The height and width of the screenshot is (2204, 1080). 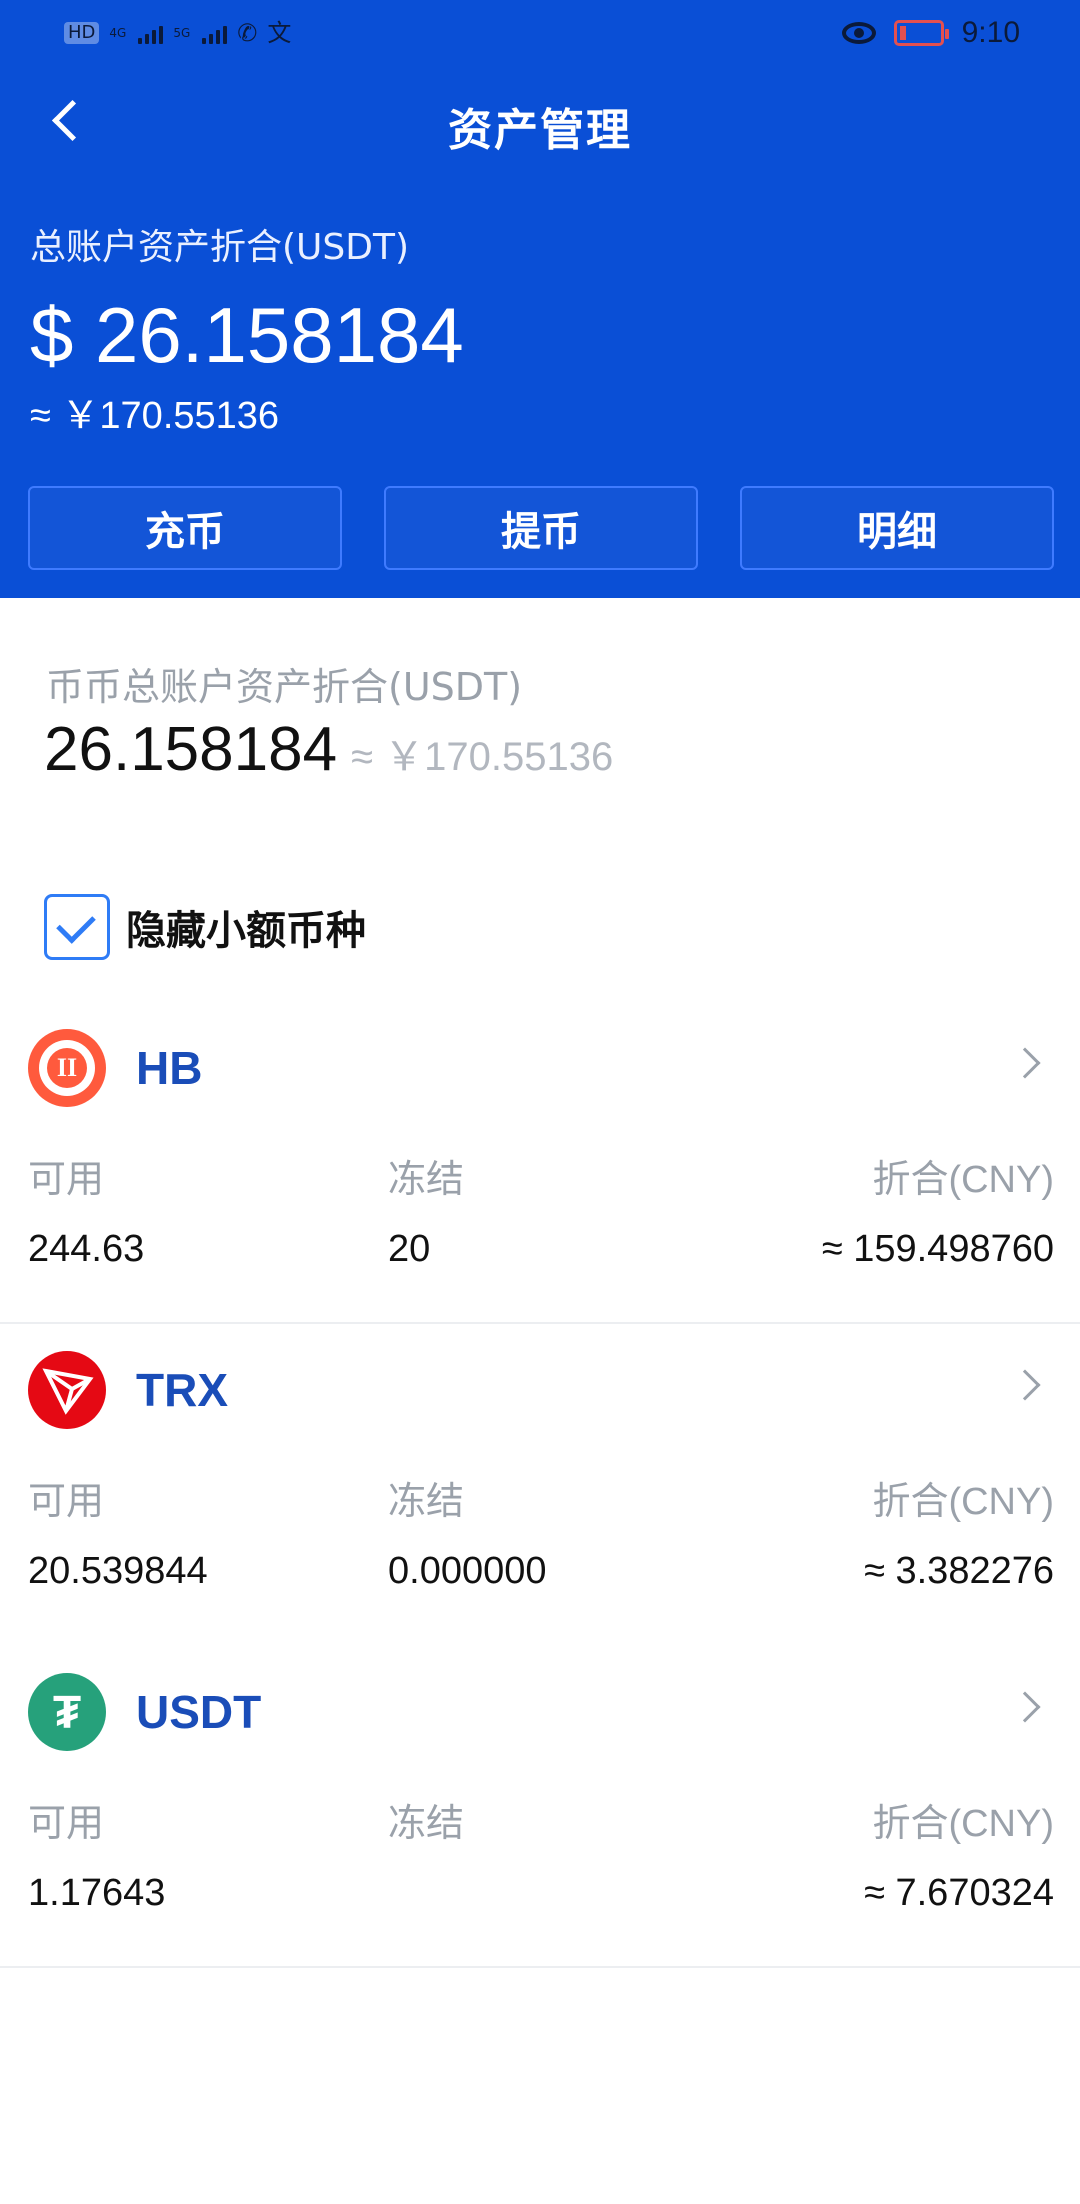 I want to click on hide-small-checkbox, so click(x=77, y=927).